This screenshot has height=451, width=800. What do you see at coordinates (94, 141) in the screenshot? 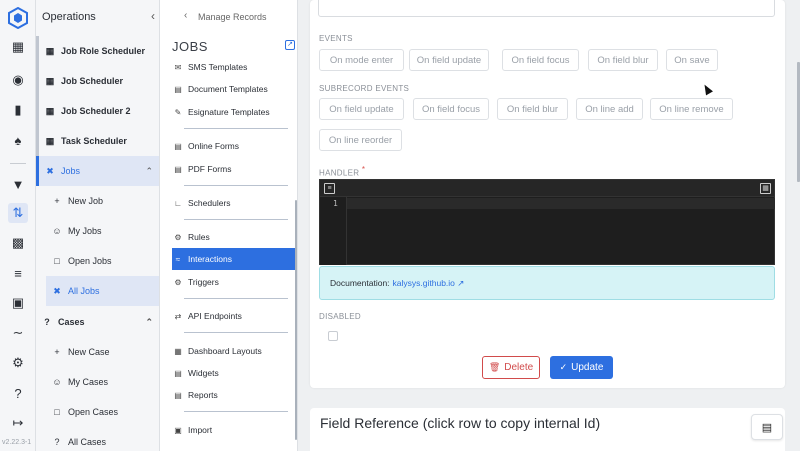
I see `sidebar-item-label: Task Scheduler` at bounding box center [94, 141].